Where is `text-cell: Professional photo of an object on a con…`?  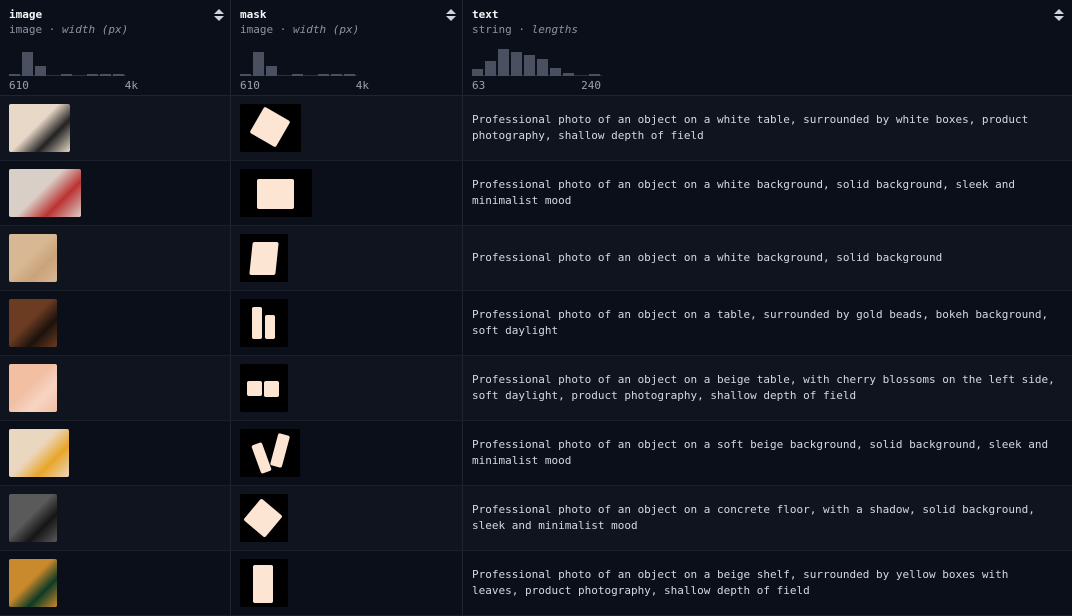
text-cell: Professional photo of an object on a con… is located at coordinates (766, 518).